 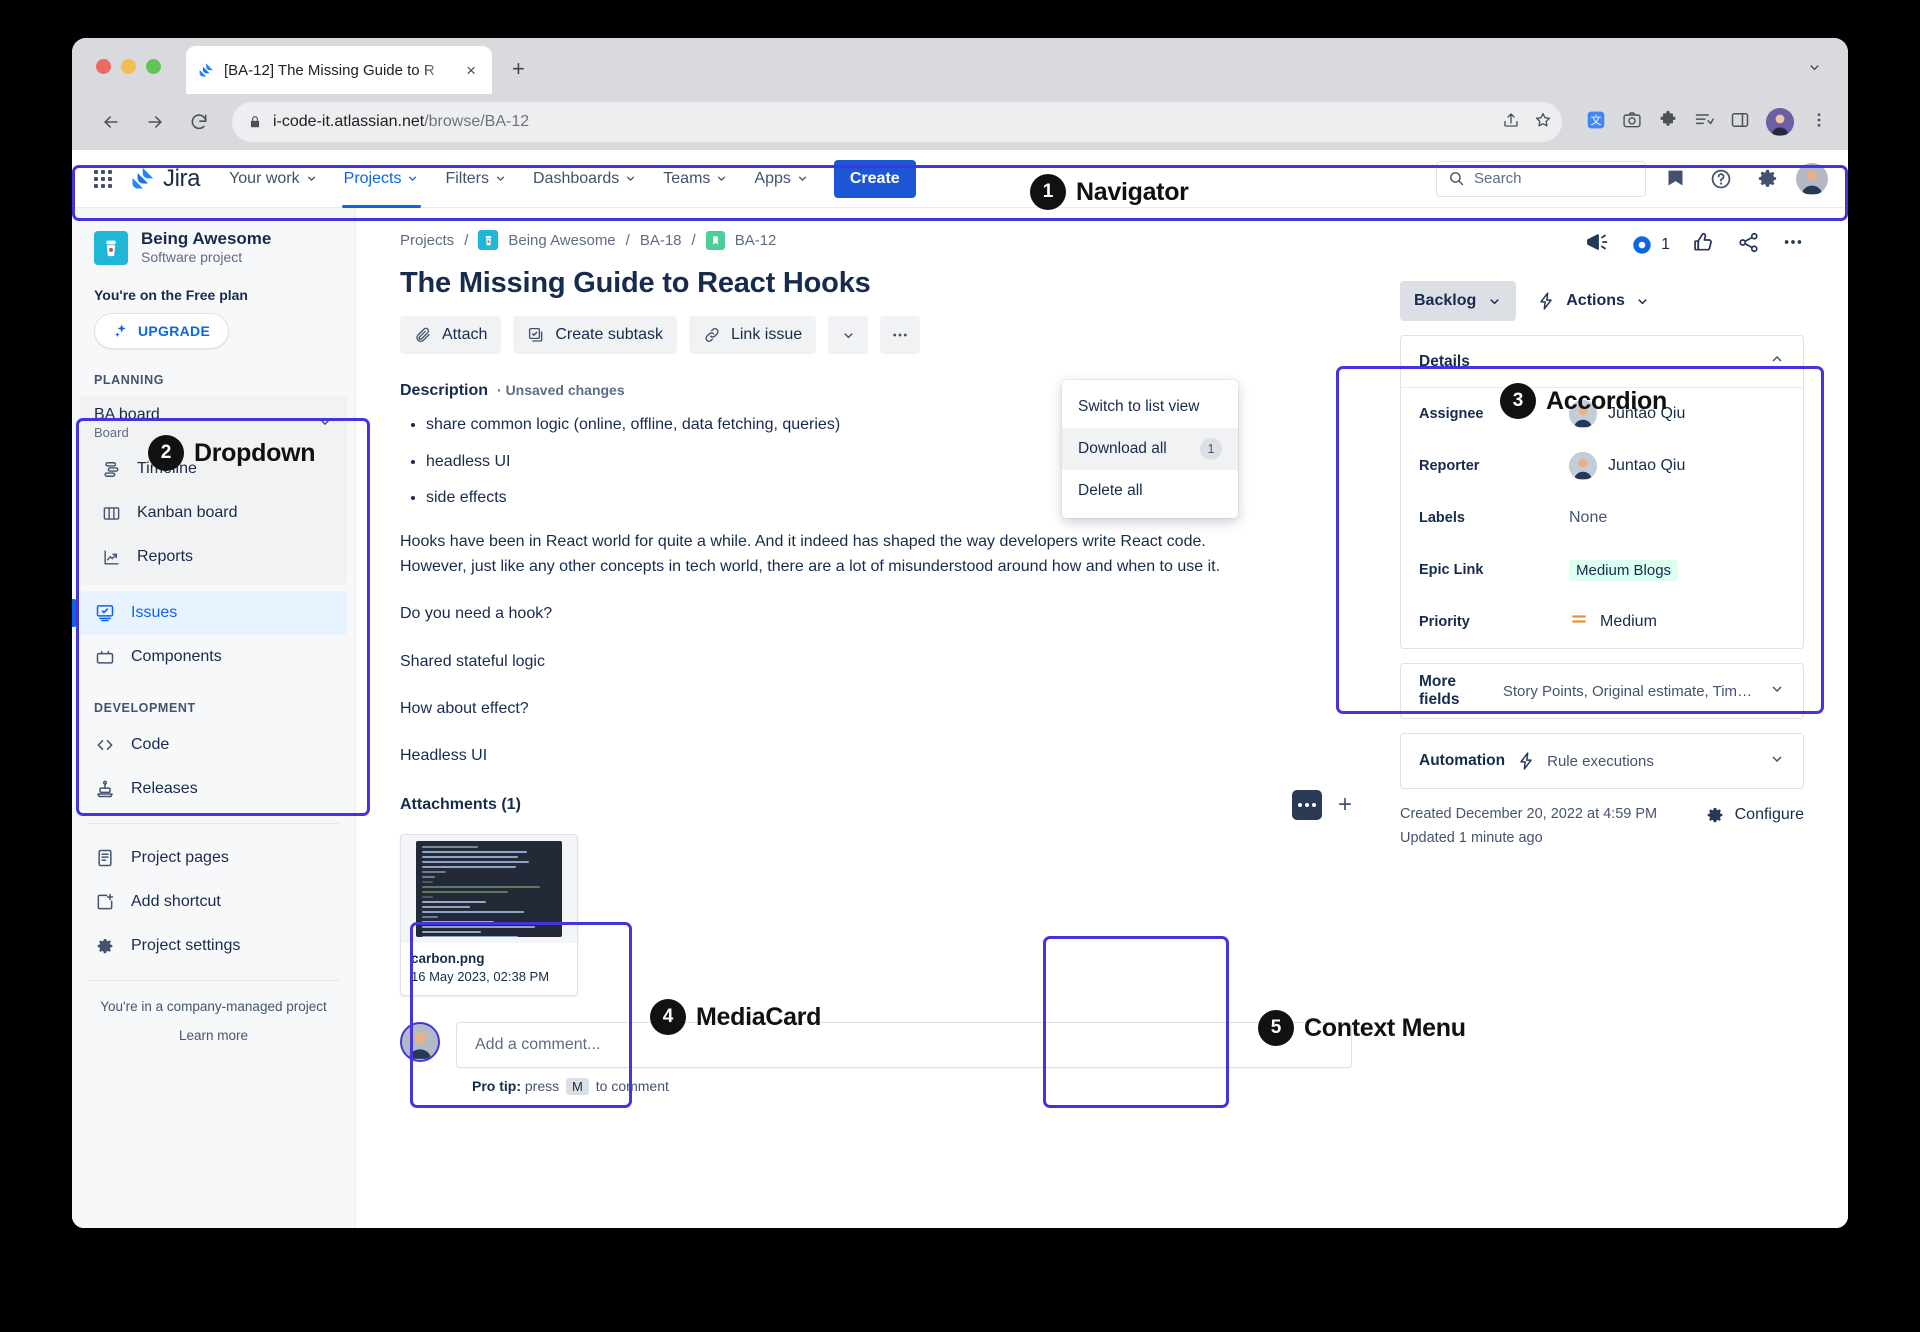 What do you see at coordinates (213, 657) in the screenshot?
I see `sidebar-item-components: Components` at bounding box center [213, 657].